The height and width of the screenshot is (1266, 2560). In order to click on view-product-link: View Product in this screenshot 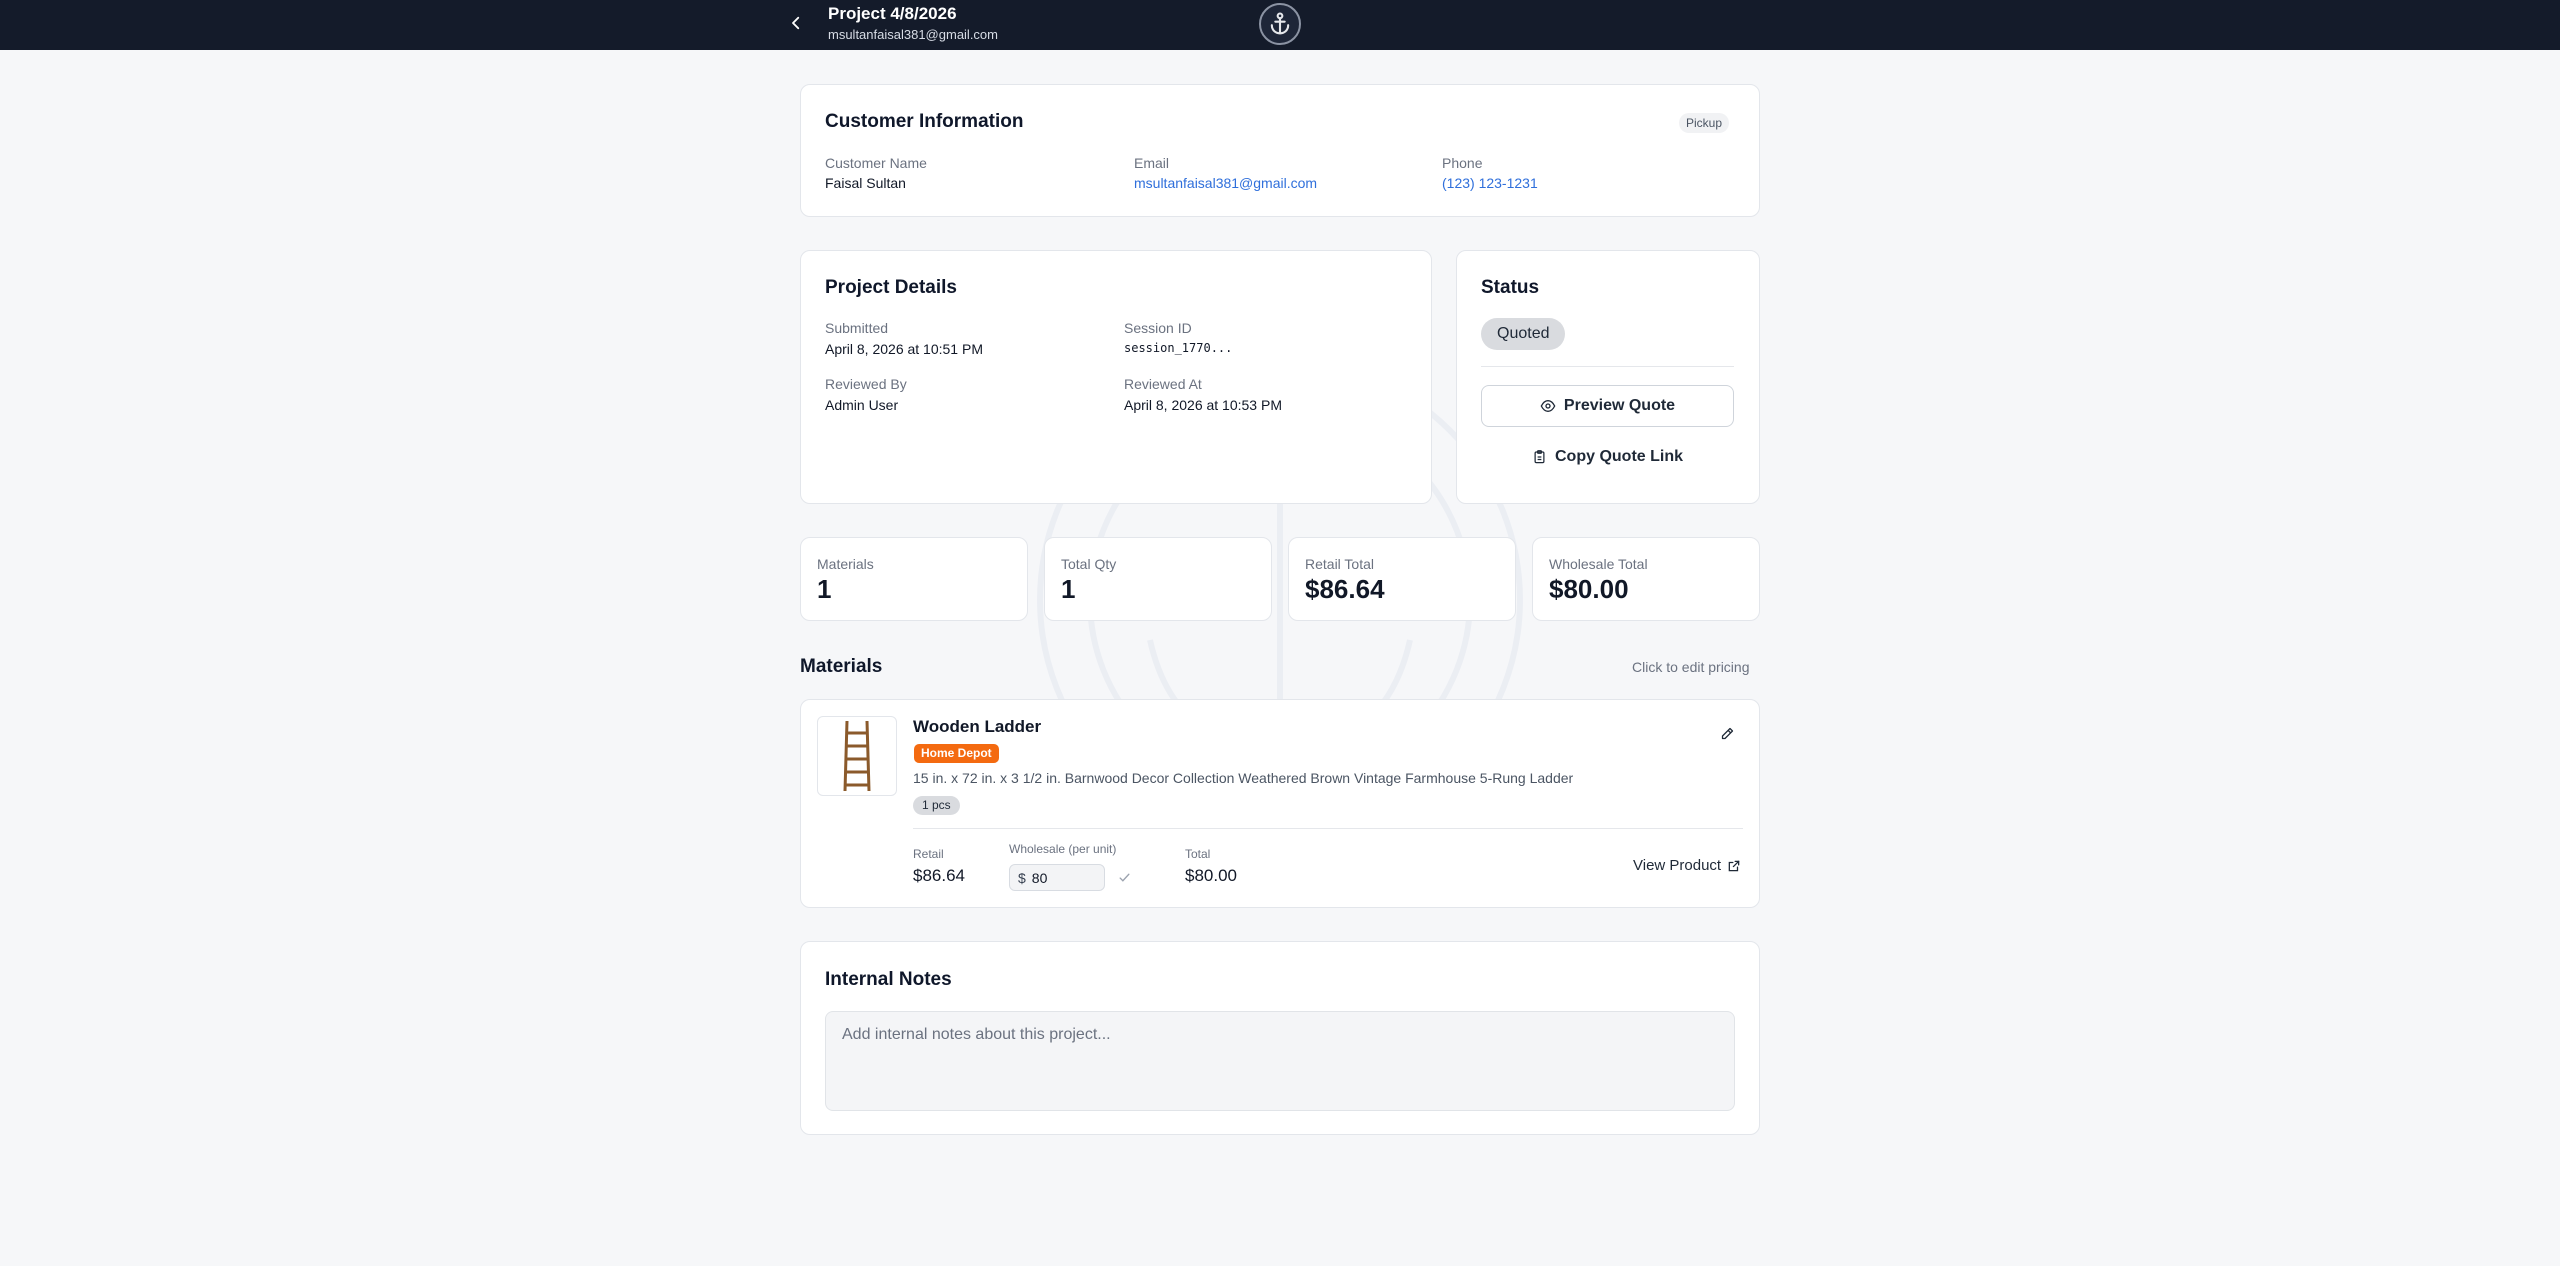, I will do `click(1687, 865)`.